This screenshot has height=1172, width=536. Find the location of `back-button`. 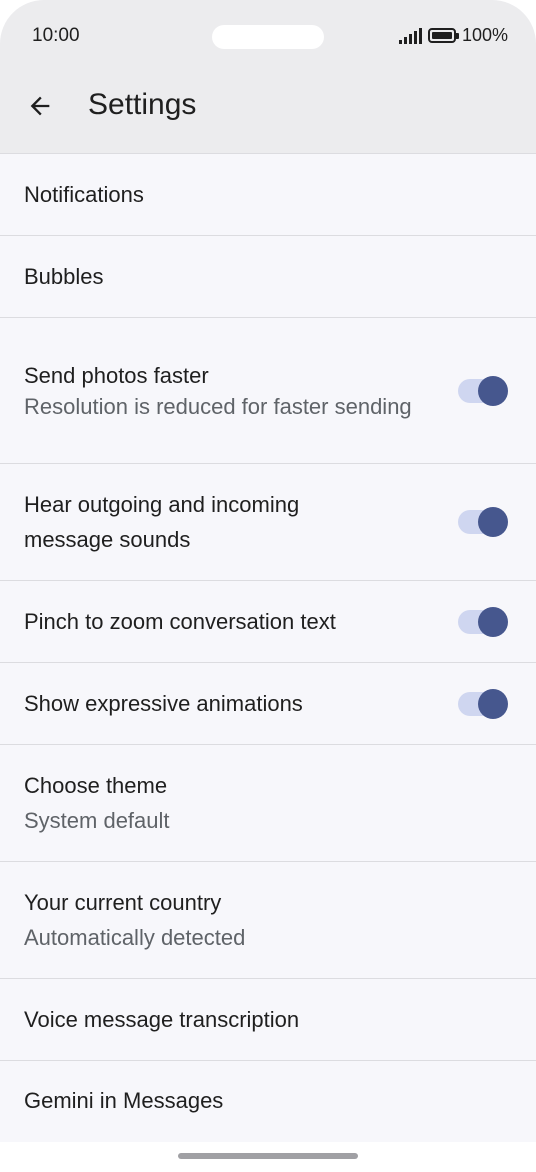

back-button is located at coordinates (40, 106).